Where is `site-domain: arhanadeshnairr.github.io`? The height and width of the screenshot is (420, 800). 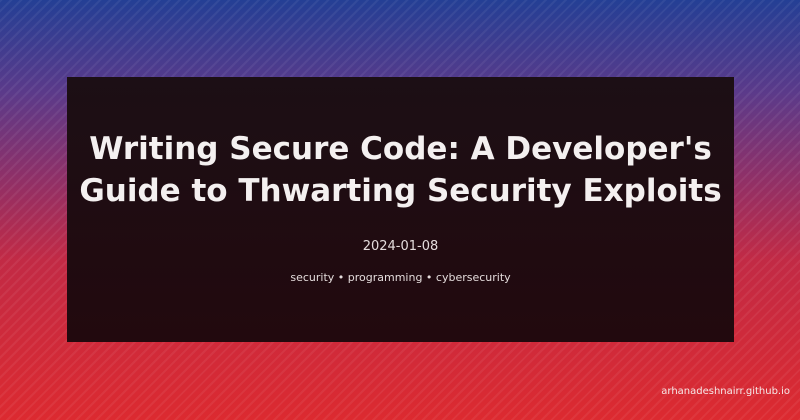
site-domain: arhanadeshnairr.github.io is located at coordinates (725, 391).